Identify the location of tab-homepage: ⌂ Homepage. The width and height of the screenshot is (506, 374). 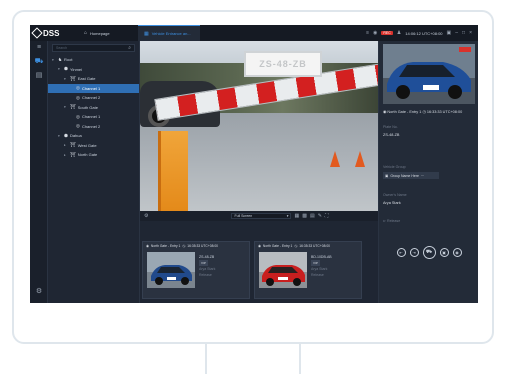
(108, 33).